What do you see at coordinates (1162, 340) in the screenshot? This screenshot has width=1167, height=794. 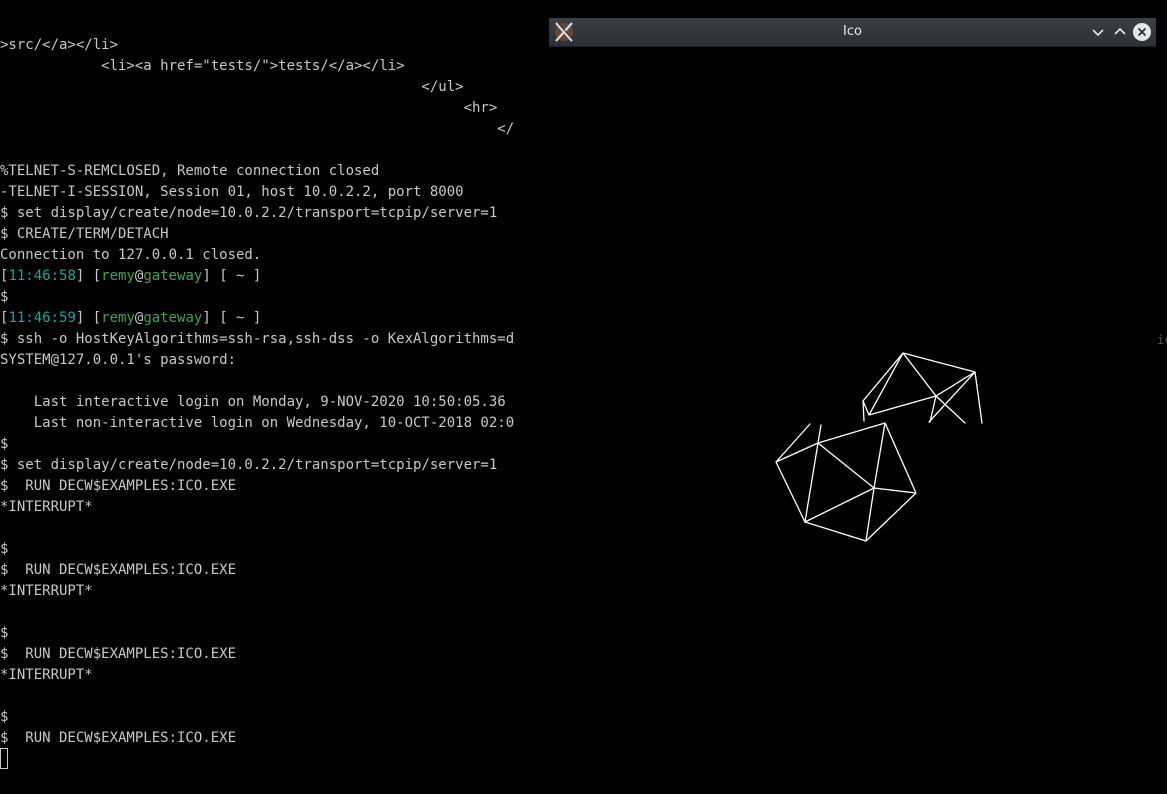 I see `offscreen-text-fragment: ic` at bounding box center [1162, 340].